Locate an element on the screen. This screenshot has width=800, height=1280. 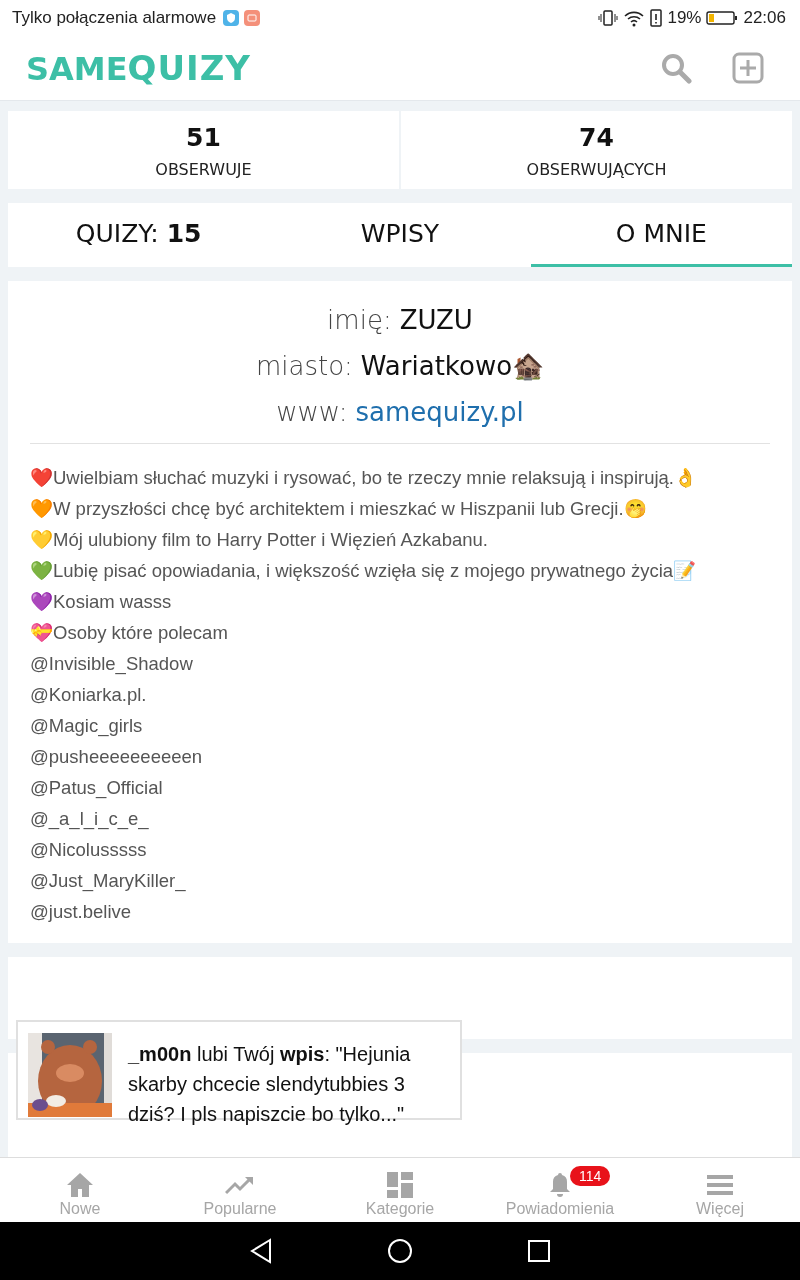
field-label: www: is located at coordinates (312, 412).